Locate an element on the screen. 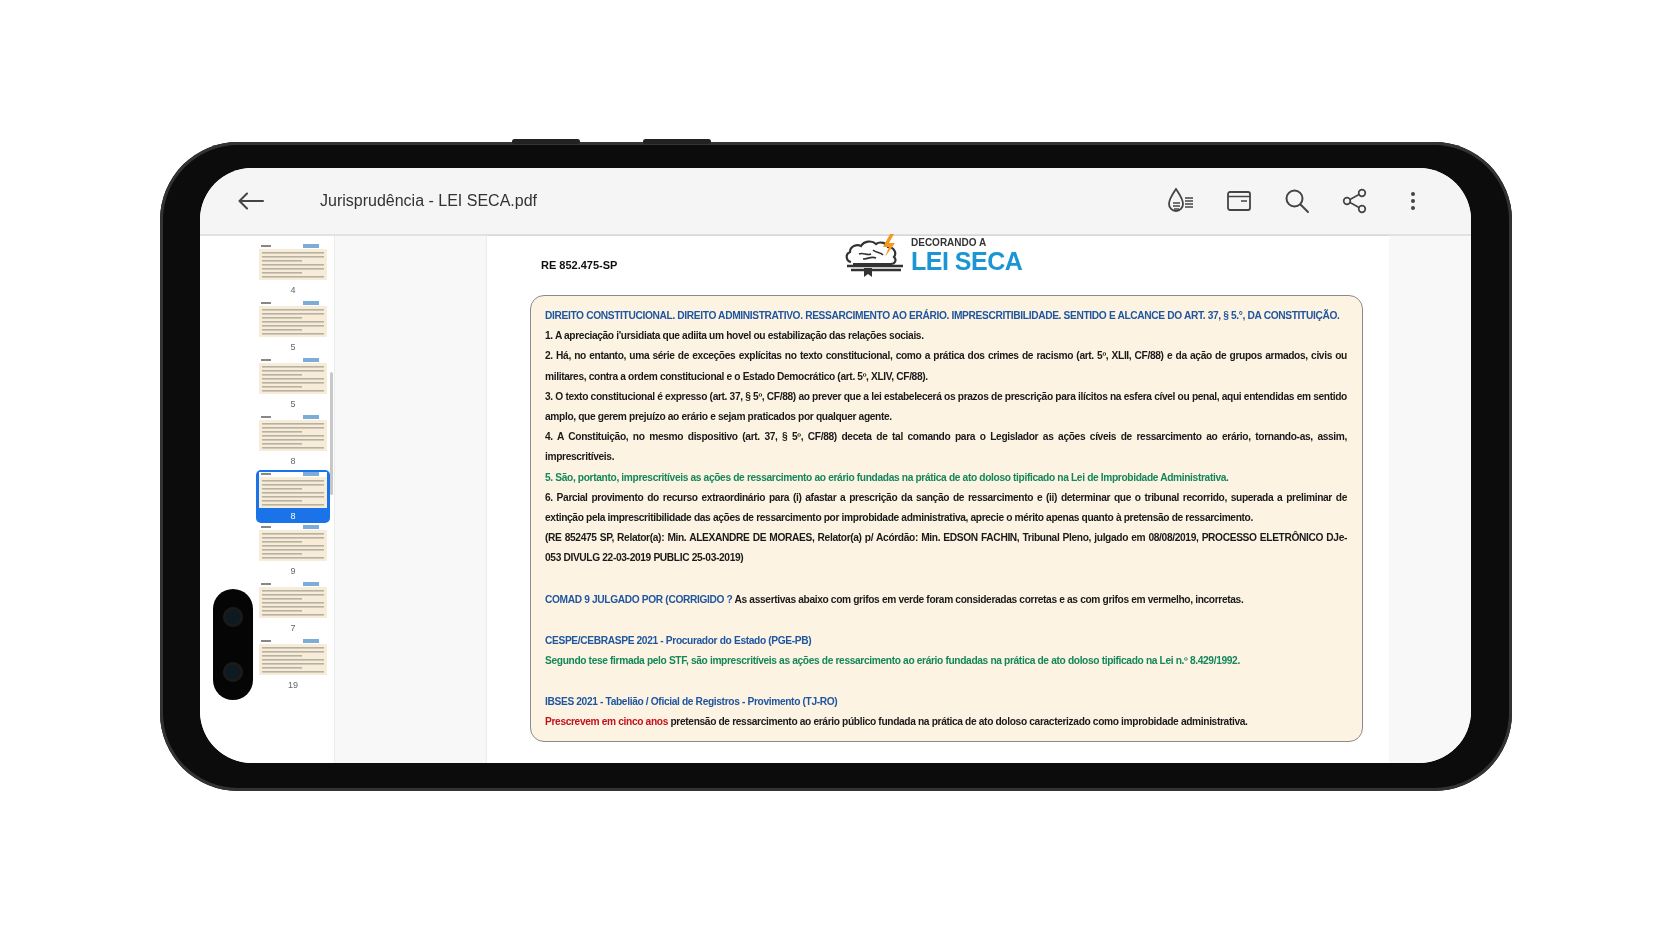  page-thumbnail: 19 is located at coordinates (293, 665).